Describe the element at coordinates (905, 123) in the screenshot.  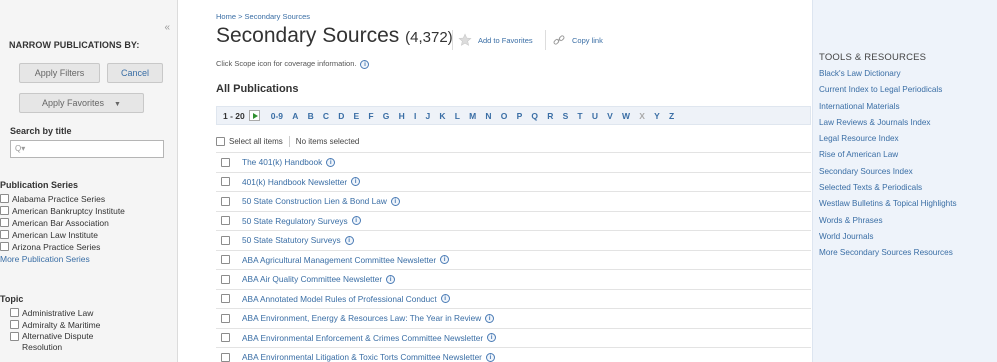
I see `tool-link: Law Reviews & Journals Index` at that location.